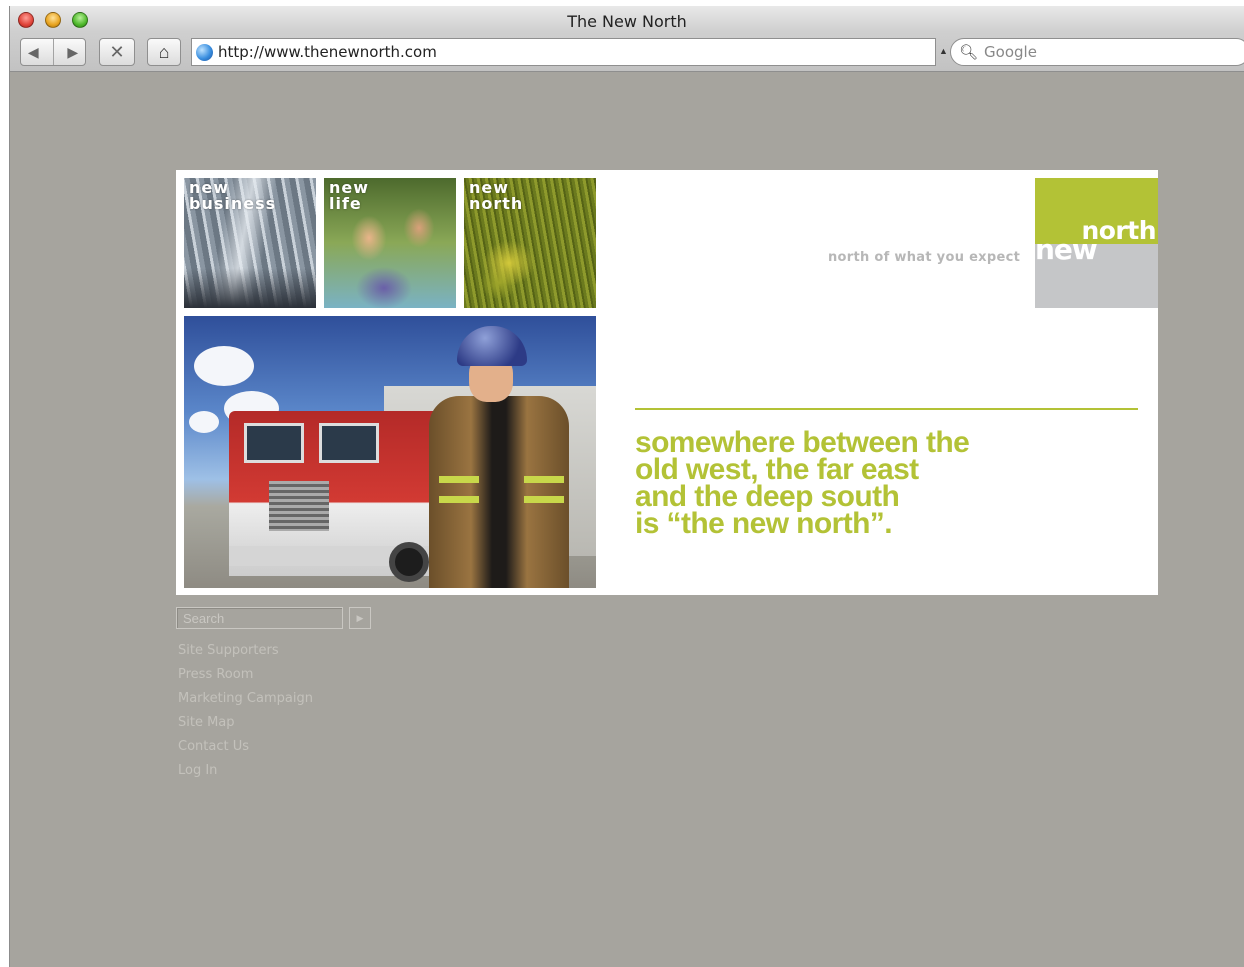 The image size is (1244, 967). What do you see at coordinates (499, 492) in the screenshot?
I see `firefighter-coat` at bounding box center [499, 492].